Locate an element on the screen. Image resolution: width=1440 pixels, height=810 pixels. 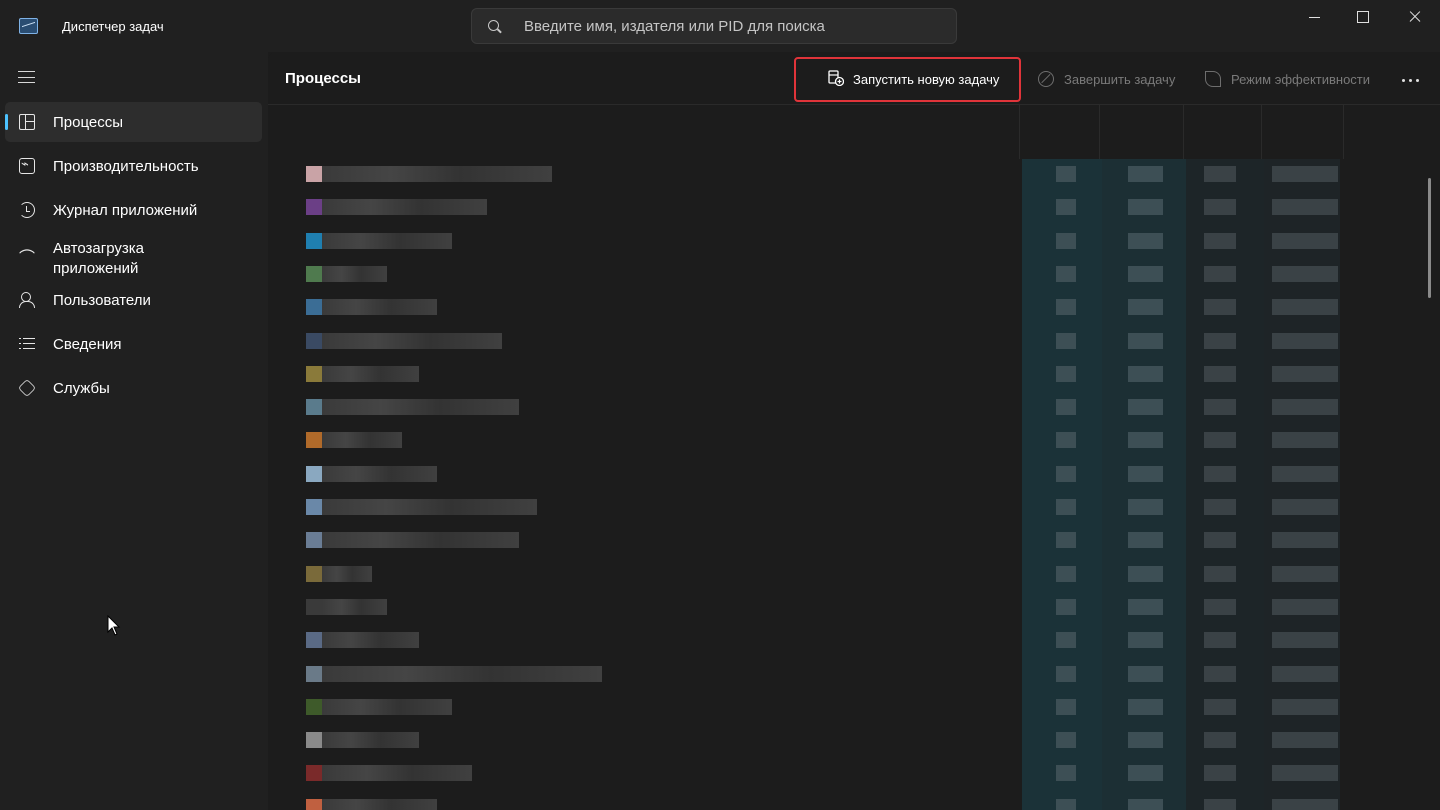
sidebar-item-services: Службы is located at coordinates (133, 388).